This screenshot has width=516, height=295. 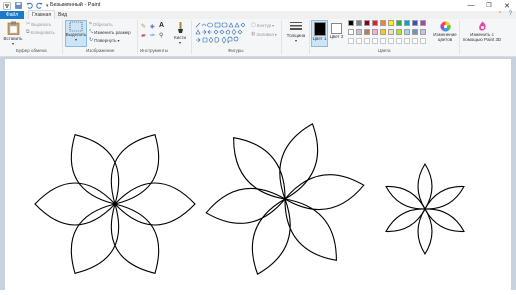 I want to click on color2-button: Цвет 2, so click(x=336, y=30).